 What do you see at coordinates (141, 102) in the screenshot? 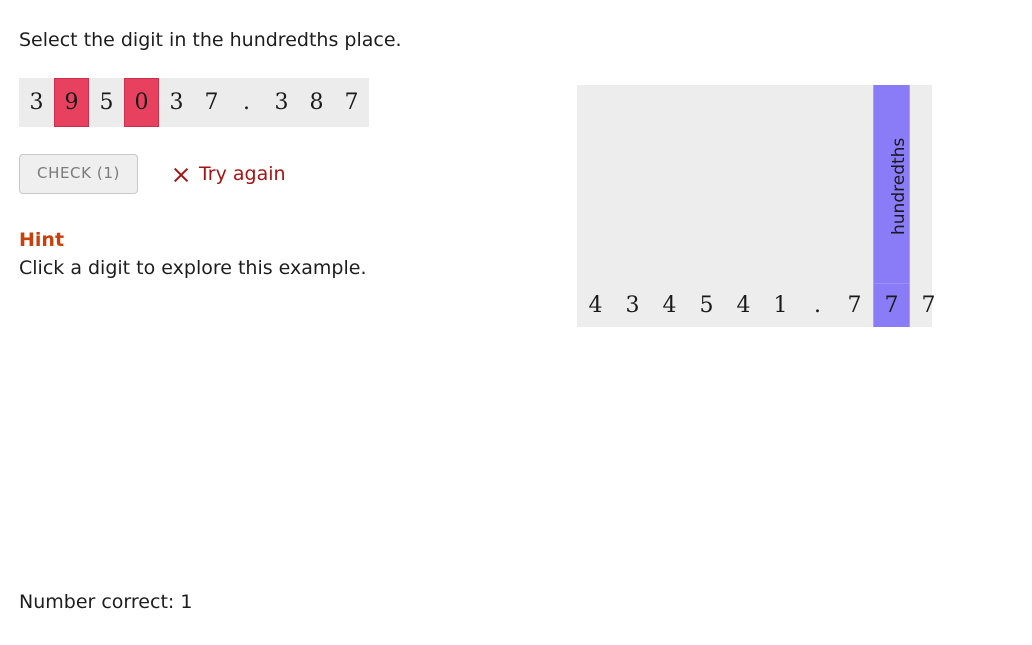
I see `digit-cell: 0` at bounding box center [141, 102].